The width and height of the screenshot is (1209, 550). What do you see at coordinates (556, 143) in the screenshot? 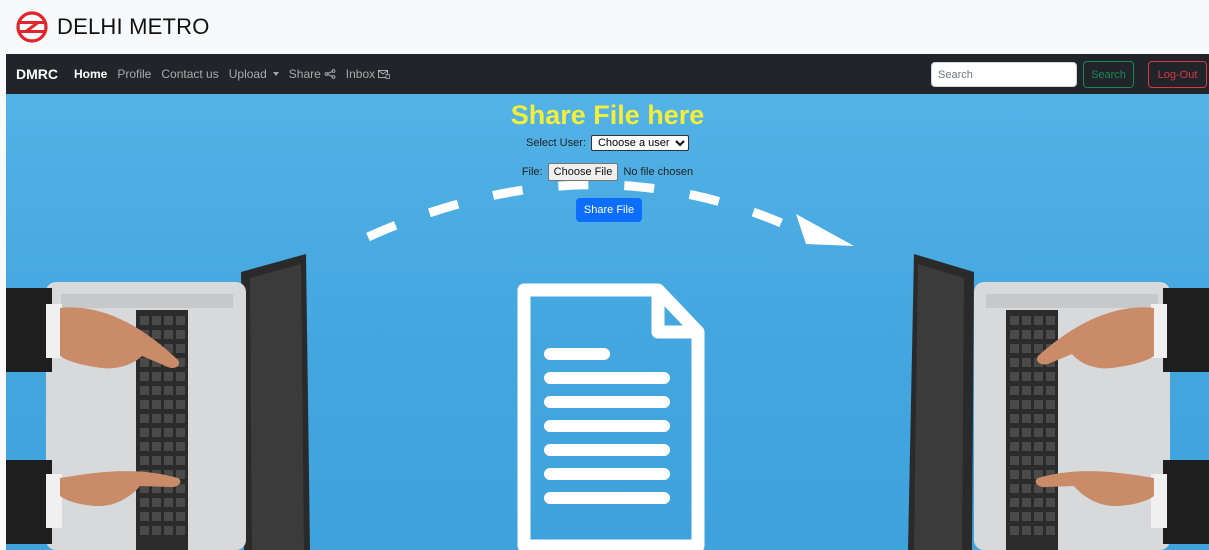
I see `select-user-label: Select User:` at bounding box center [556, 143].